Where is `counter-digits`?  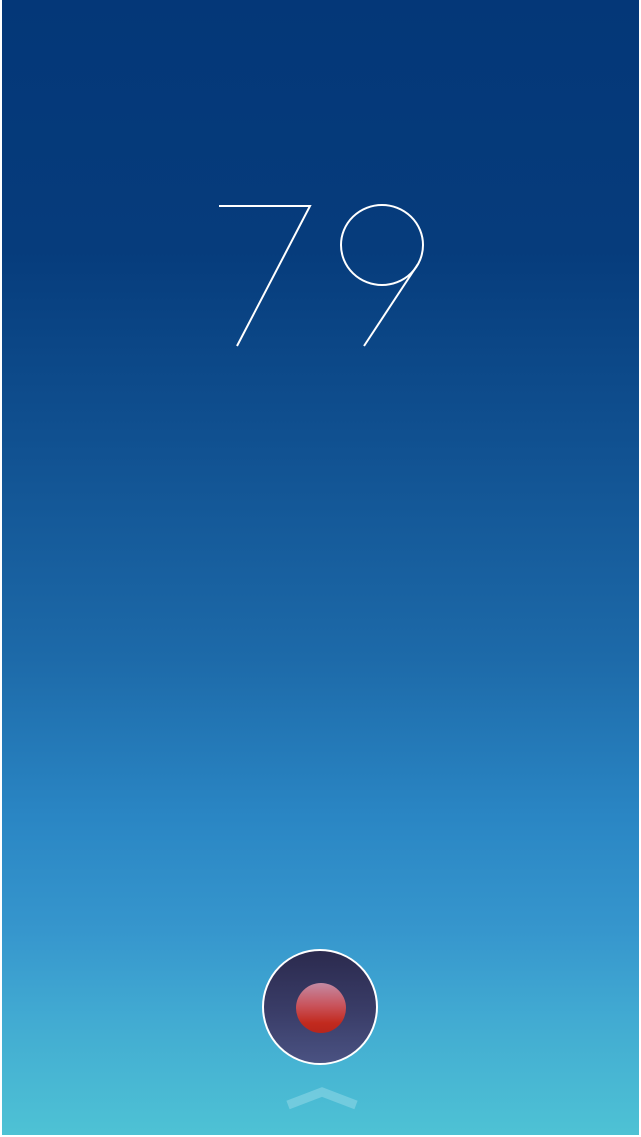
counter-digits is located at coordinates (321, 275).